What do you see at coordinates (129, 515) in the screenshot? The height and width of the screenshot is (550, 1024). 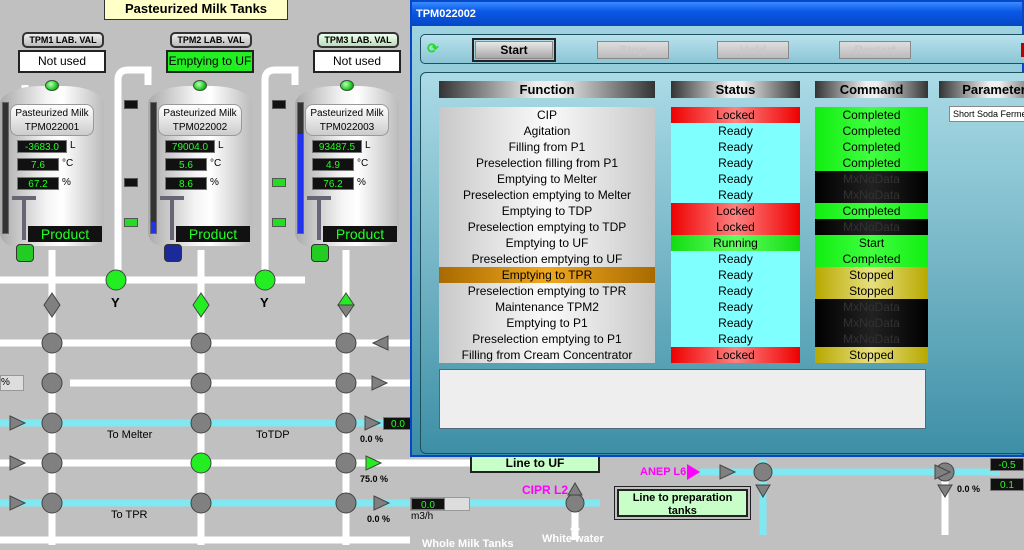 I see `to-tpr-label: To TPR` at bounding box center [129, 515].